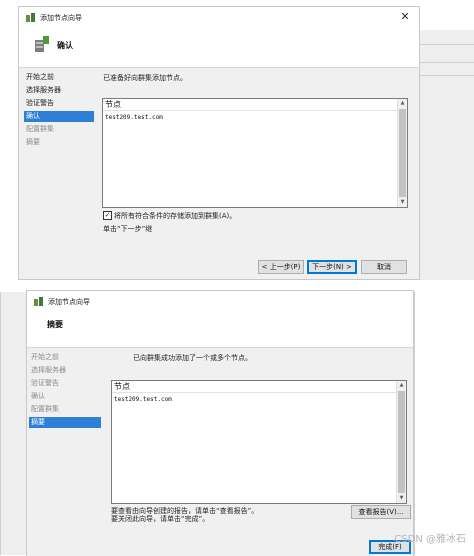  Describe the element at coordinates (219, 48) in the screenshot. I see `wizard-header: 确认` at that location.